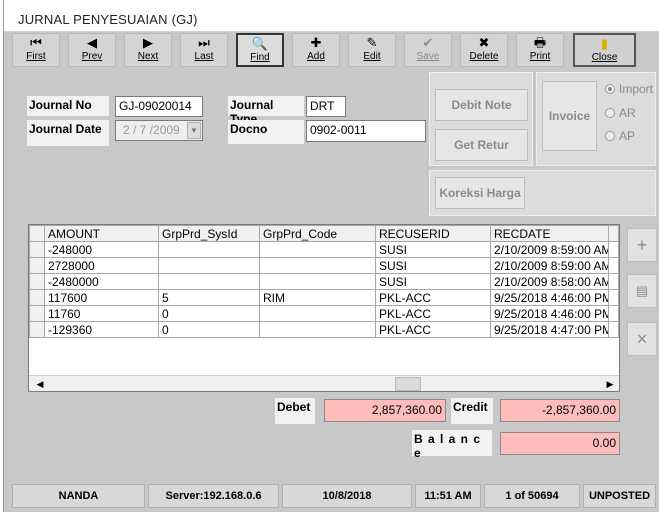 This screenshot has width=659, height=512. What do you see at coordinates (295, 411) in the screenshot?
I see `debet-label: Debet` at bounding box center [295, 411].